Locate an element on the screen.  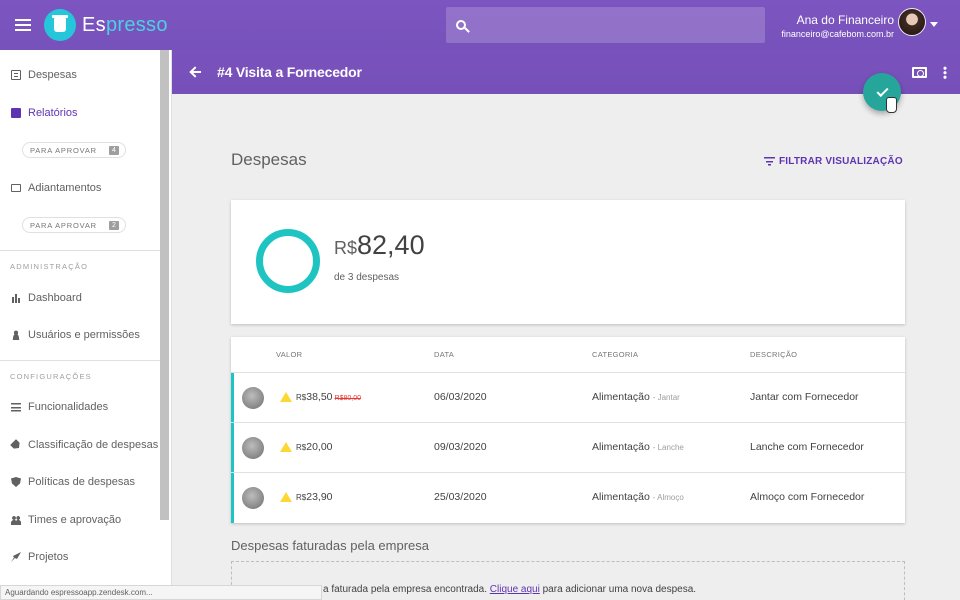
cell-value: 23,90 is located at coordinates (319, 497).